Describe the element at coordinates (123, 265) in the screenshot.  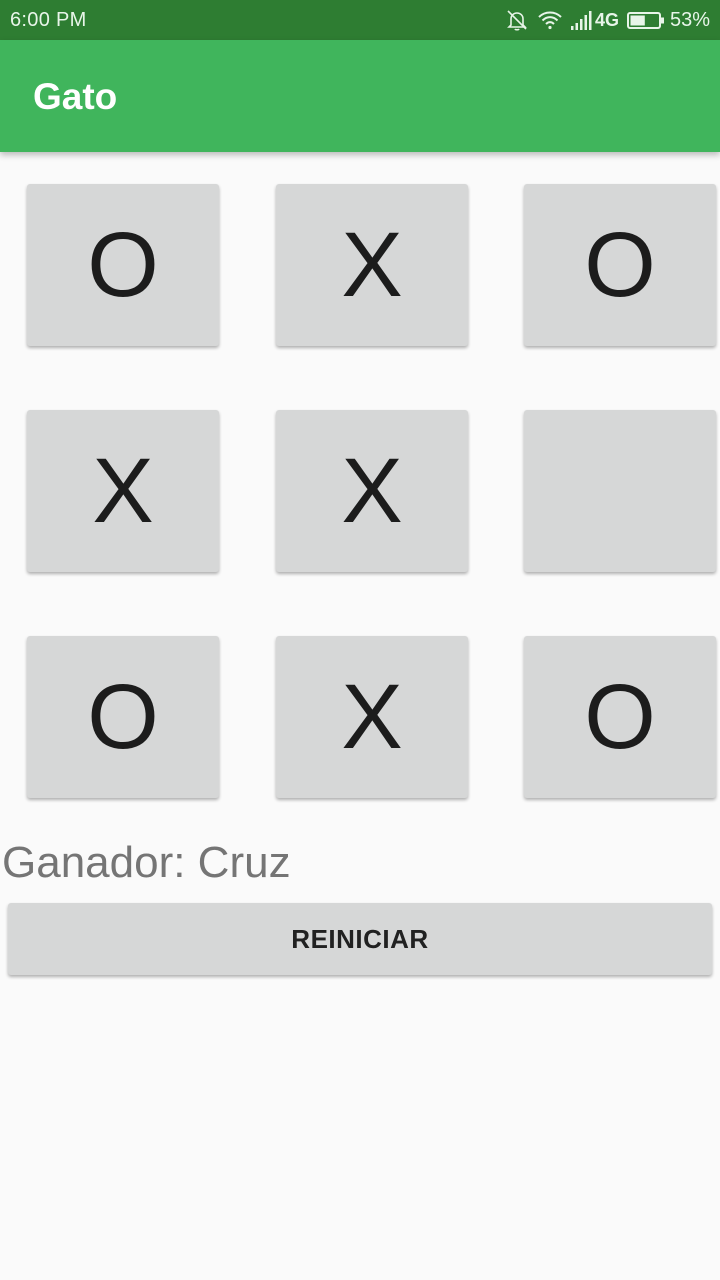
I see `board-cell-1-1: O` at that location.